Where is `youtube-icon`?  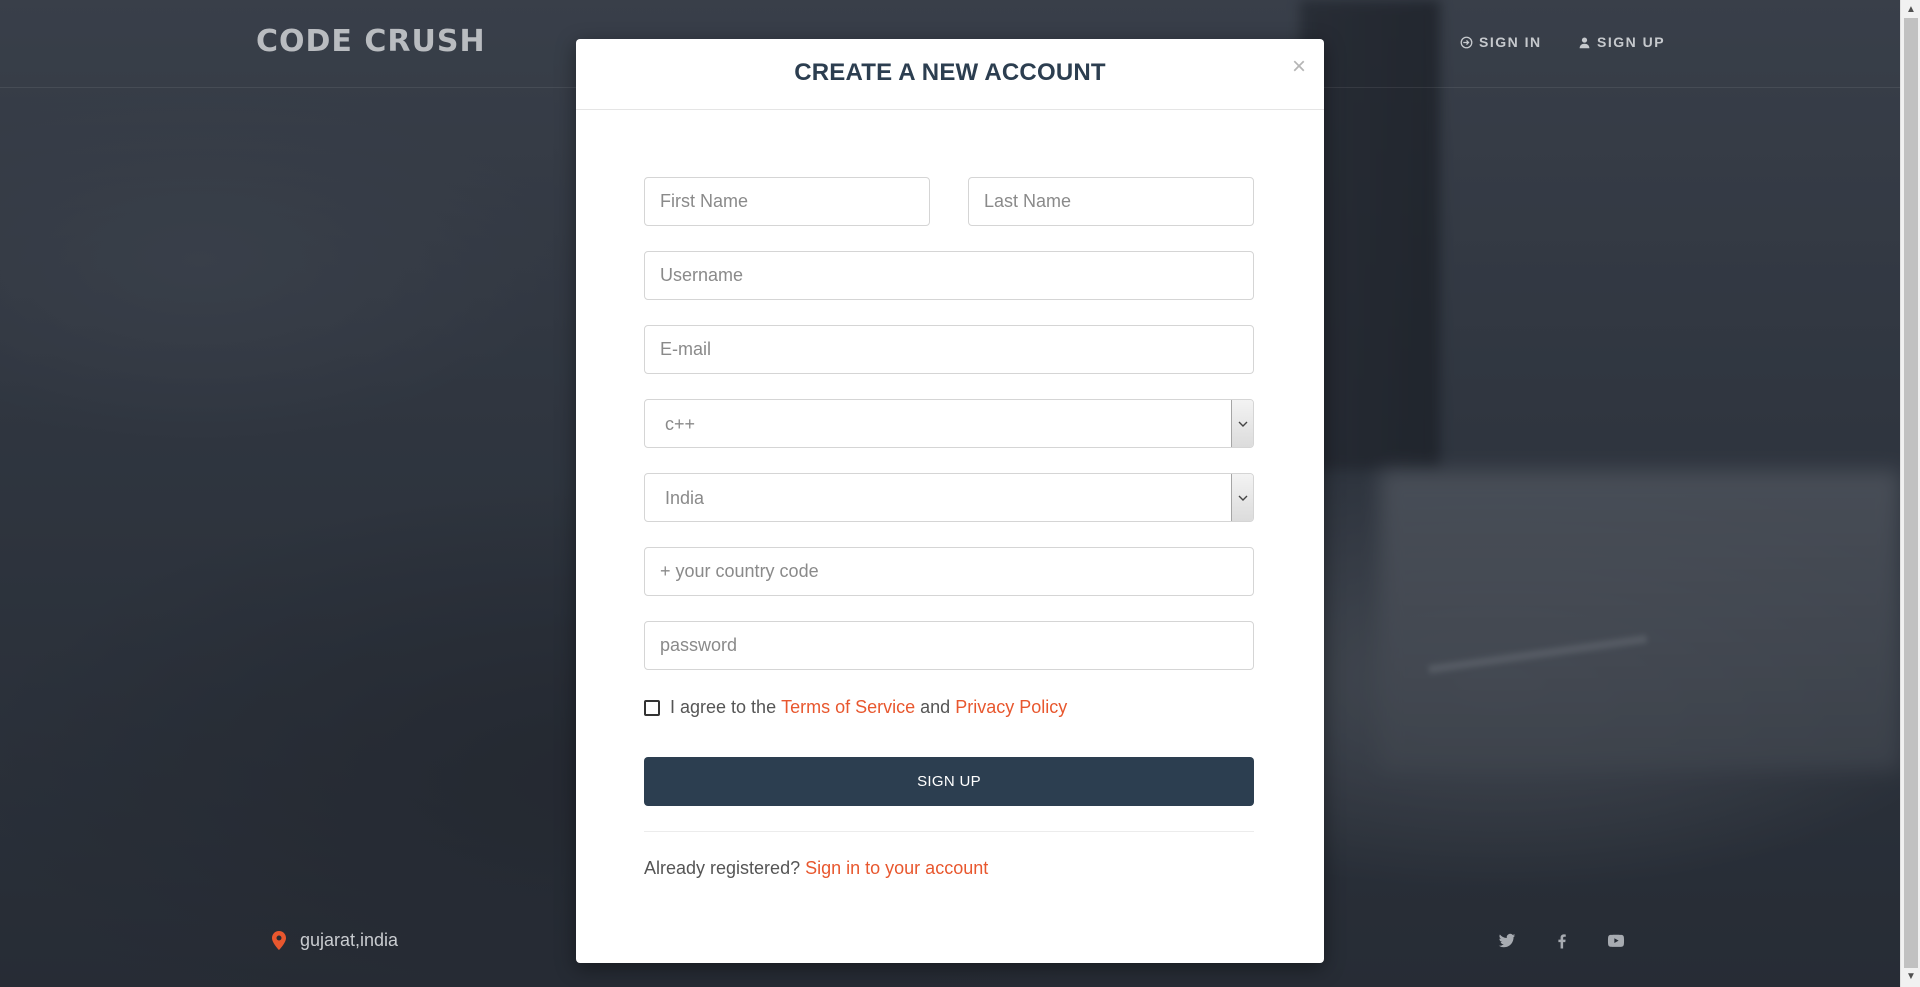
youtube-icon is located at coordinates (1616, 940).